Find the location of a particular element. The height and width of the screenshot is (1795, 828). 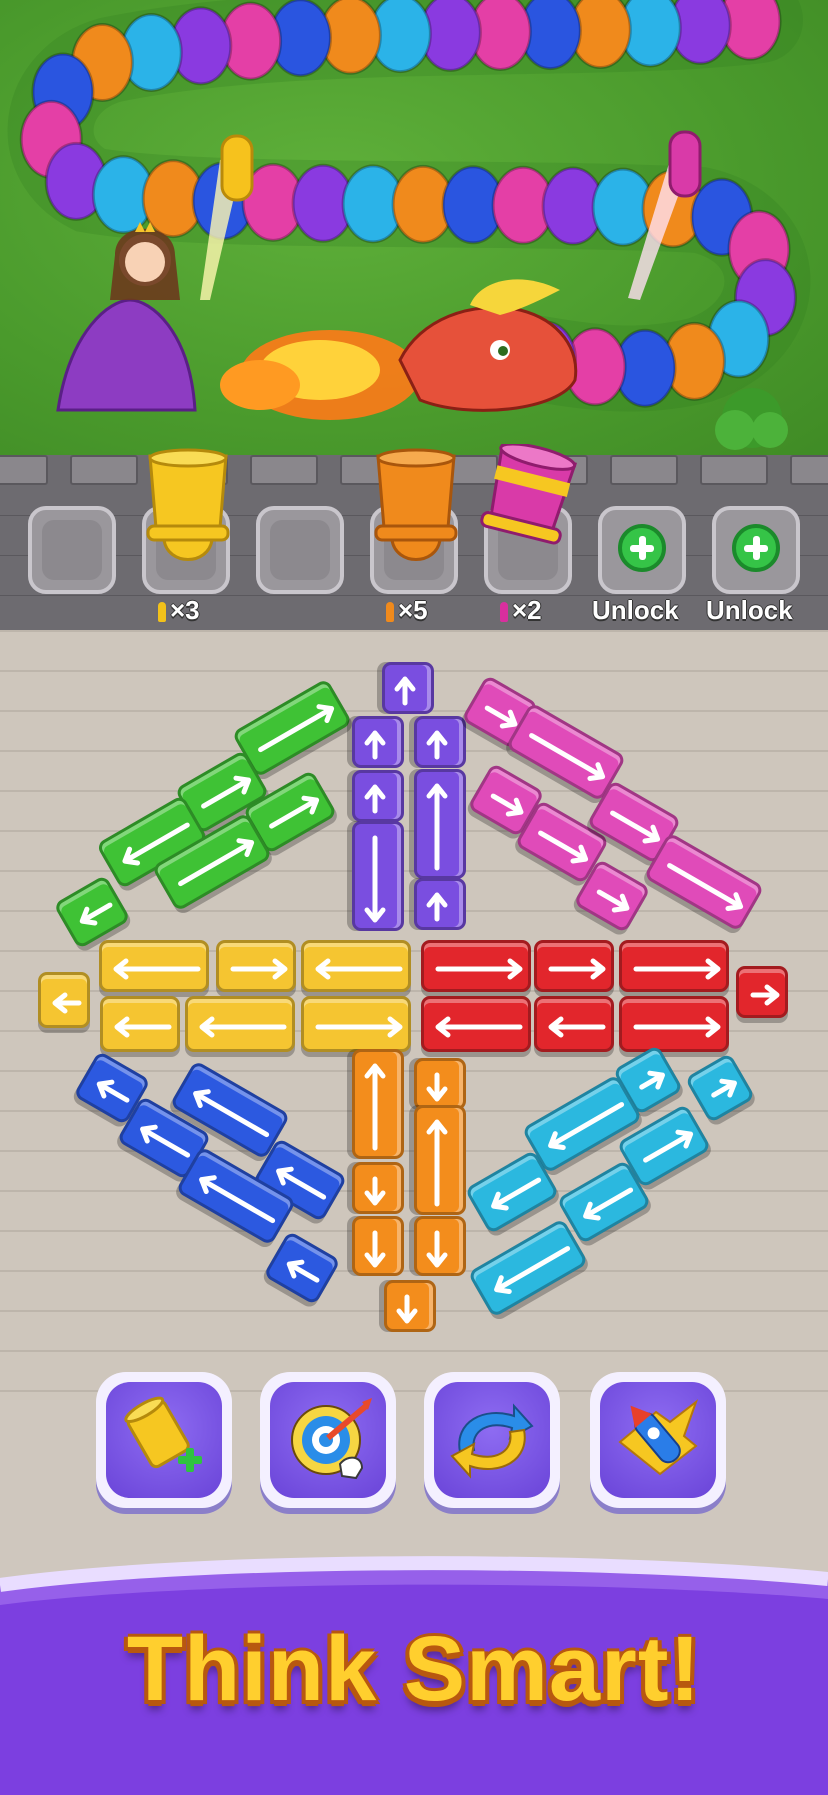

add-cannon-booster is located at coordinates (164, 1440).